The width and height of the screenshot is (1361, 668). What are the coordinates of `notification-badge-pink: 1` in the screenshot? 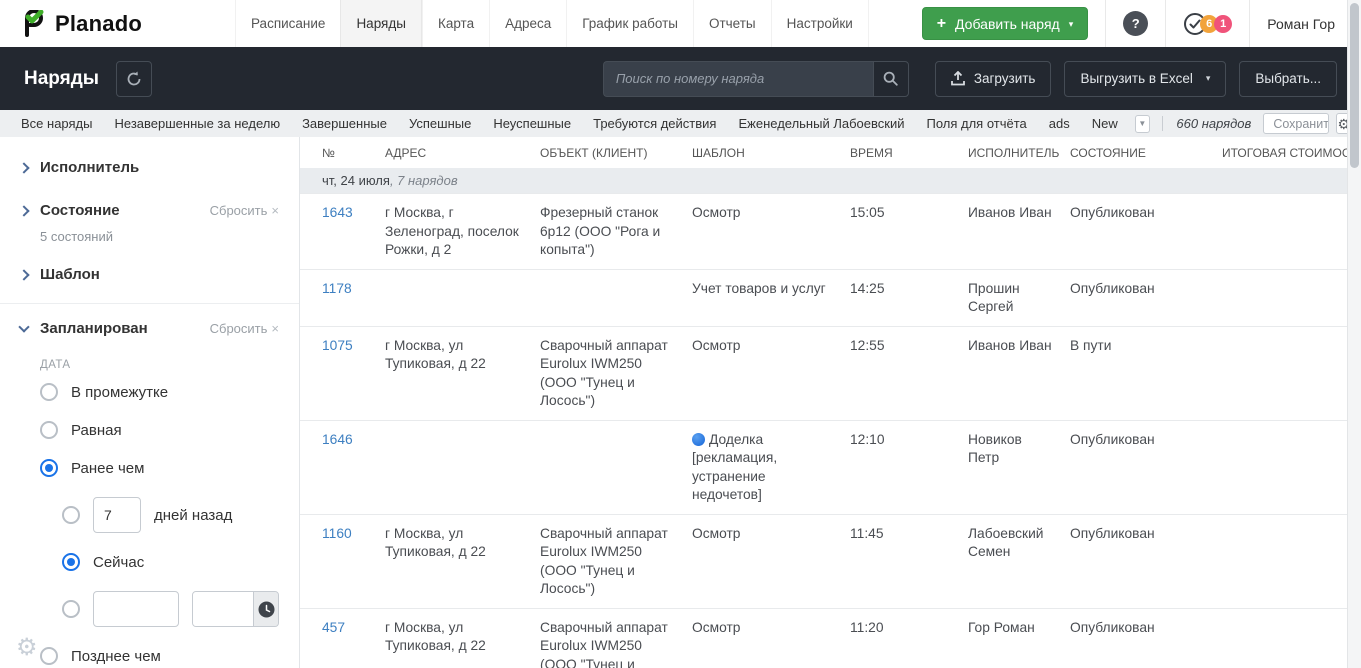 It's located at (1223, 23).